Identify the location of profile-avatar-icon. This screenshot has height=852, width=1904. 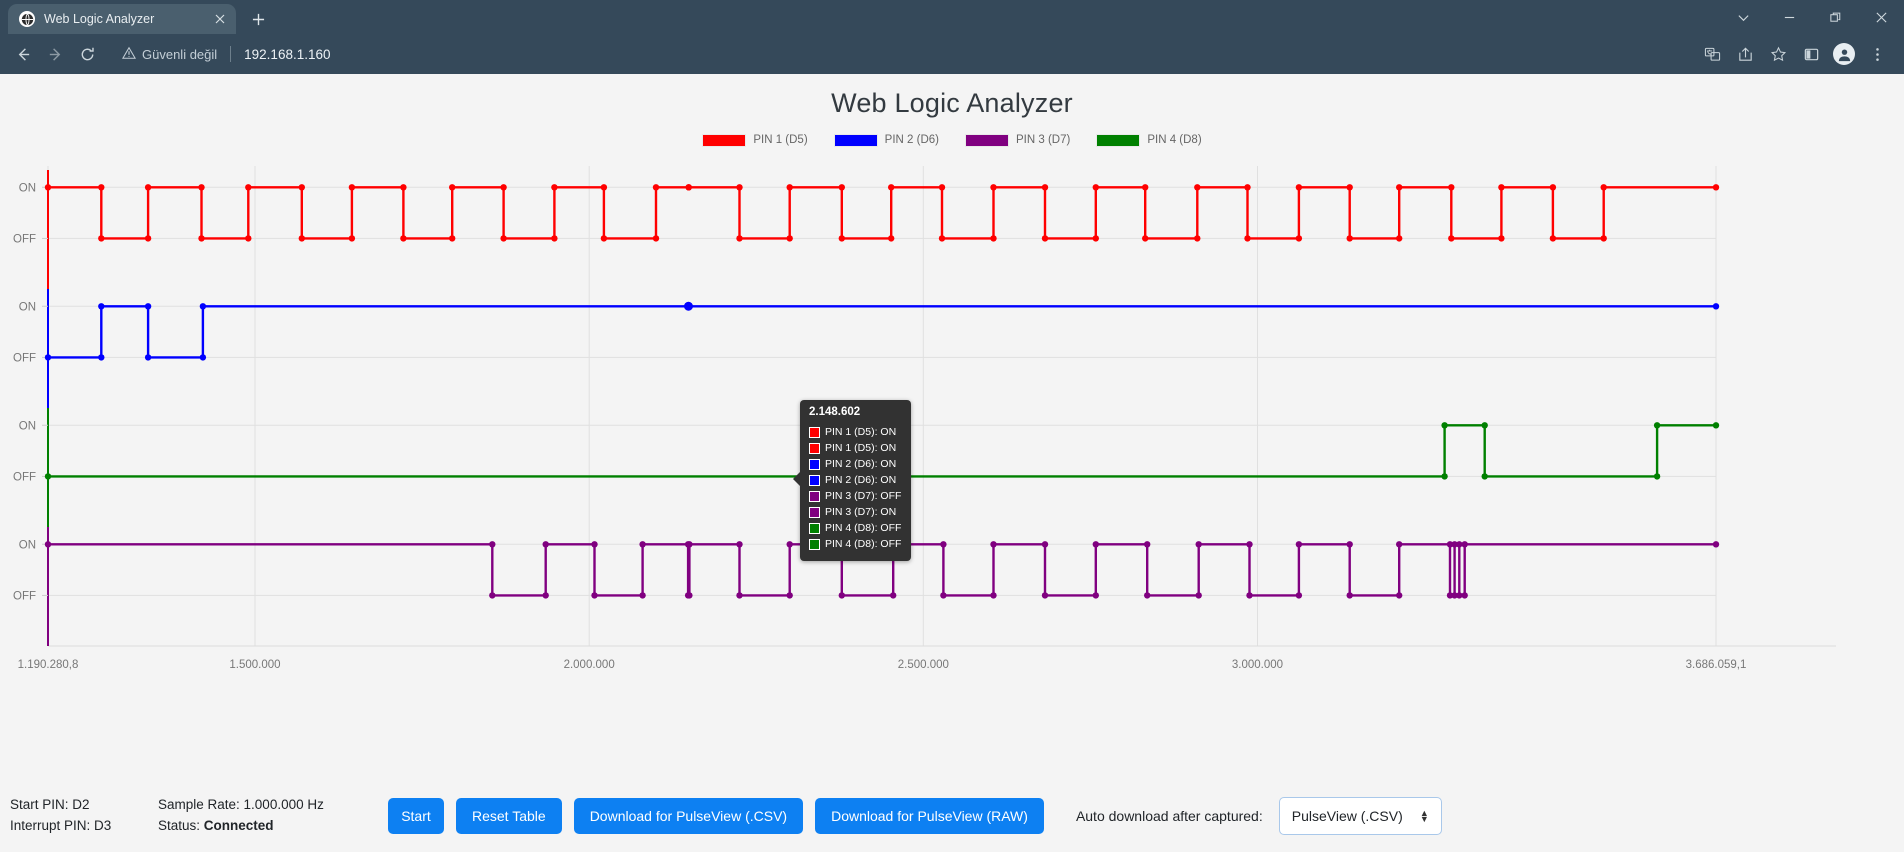
(1844, 54).